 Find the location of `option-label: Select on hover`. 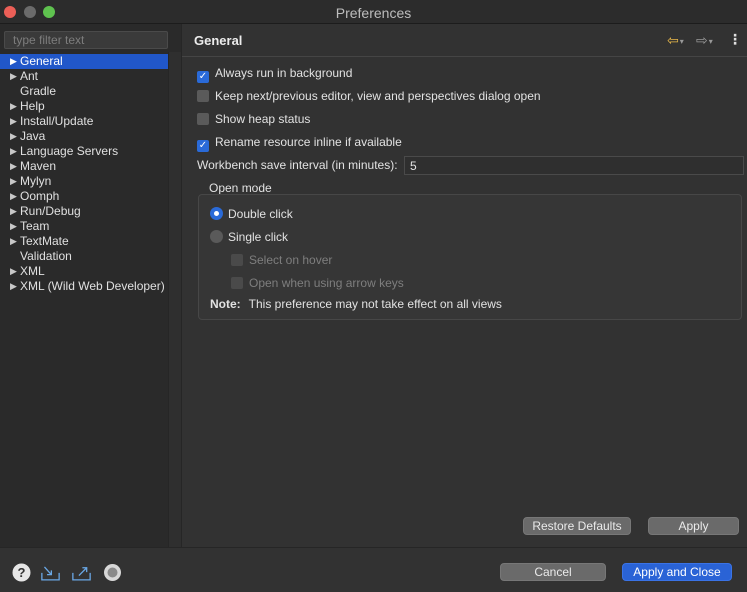

option-label: Select on hover is located at coordinates (291, 260).